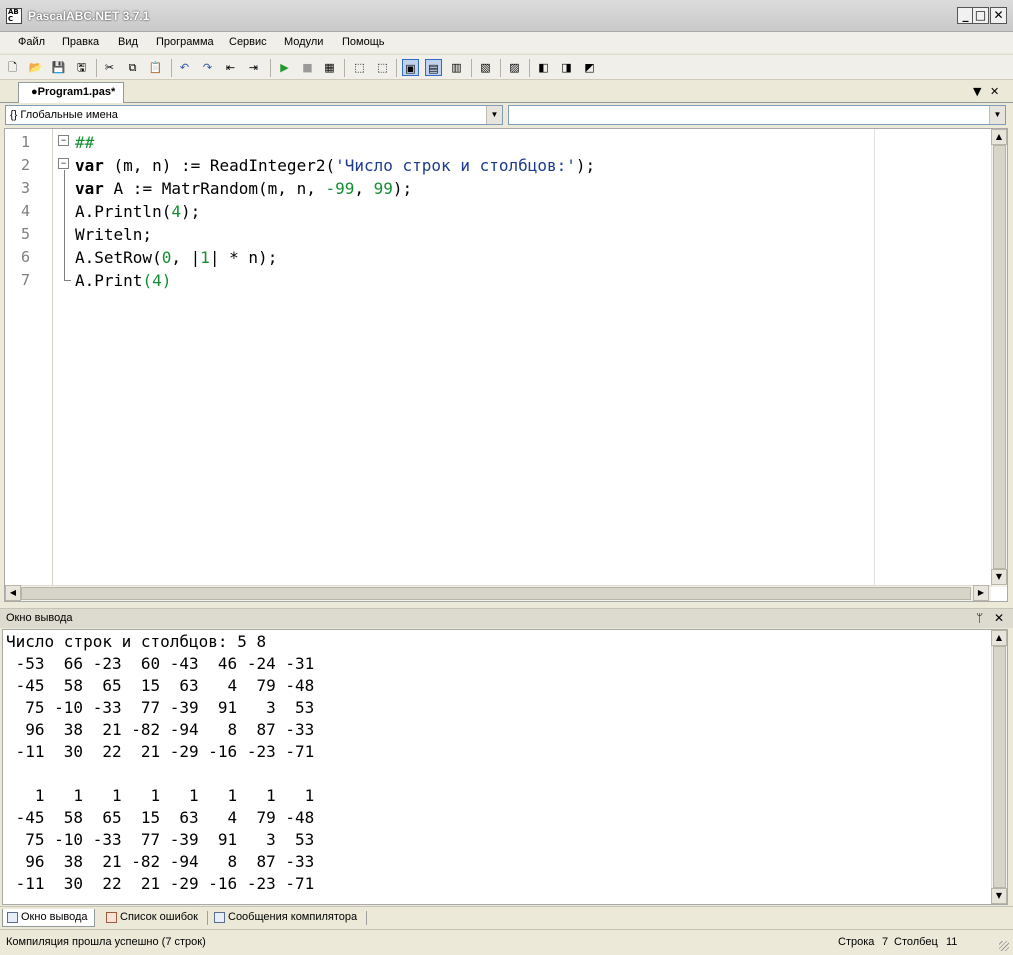  I want to click on debug-stop-icon: ◨, so click(566, 67).